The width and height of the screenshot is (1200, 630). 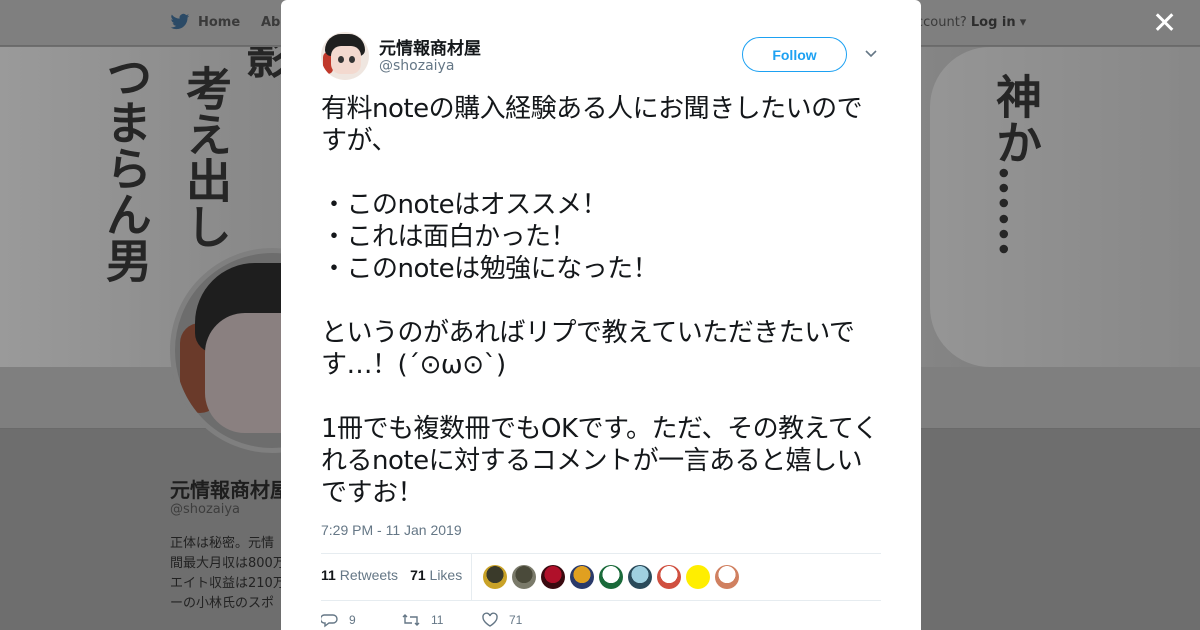 I want to click on nav-home: Home, so click(x=205, y=22).